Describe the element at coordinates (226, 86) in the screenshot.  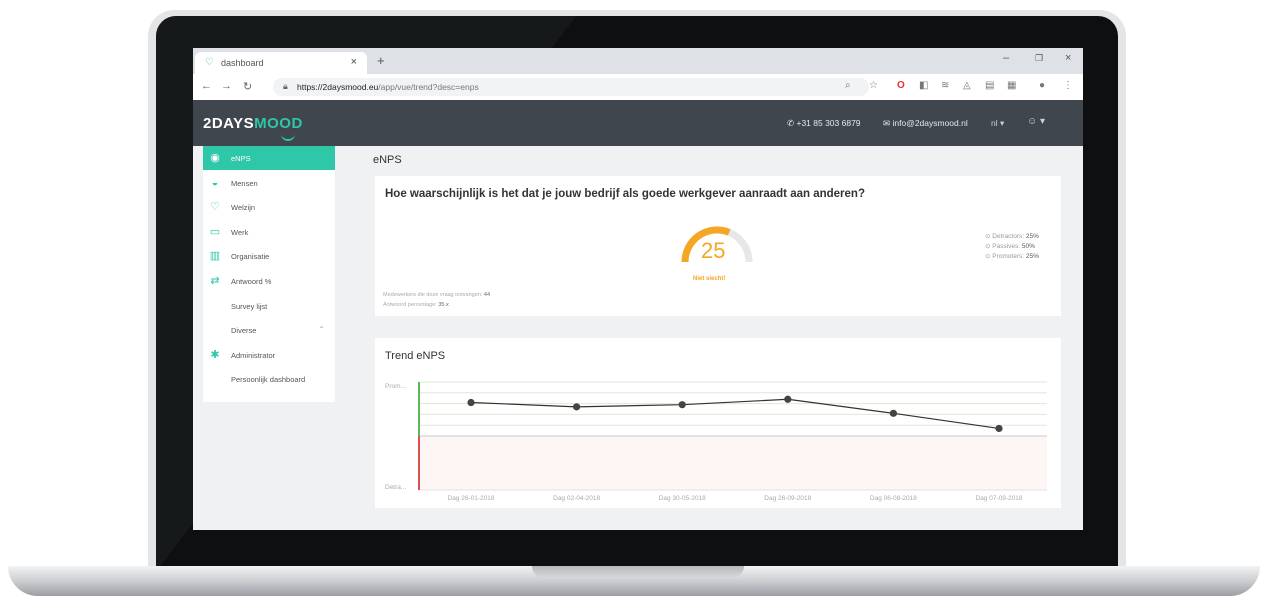
I see `forward-icon: →` at that location.